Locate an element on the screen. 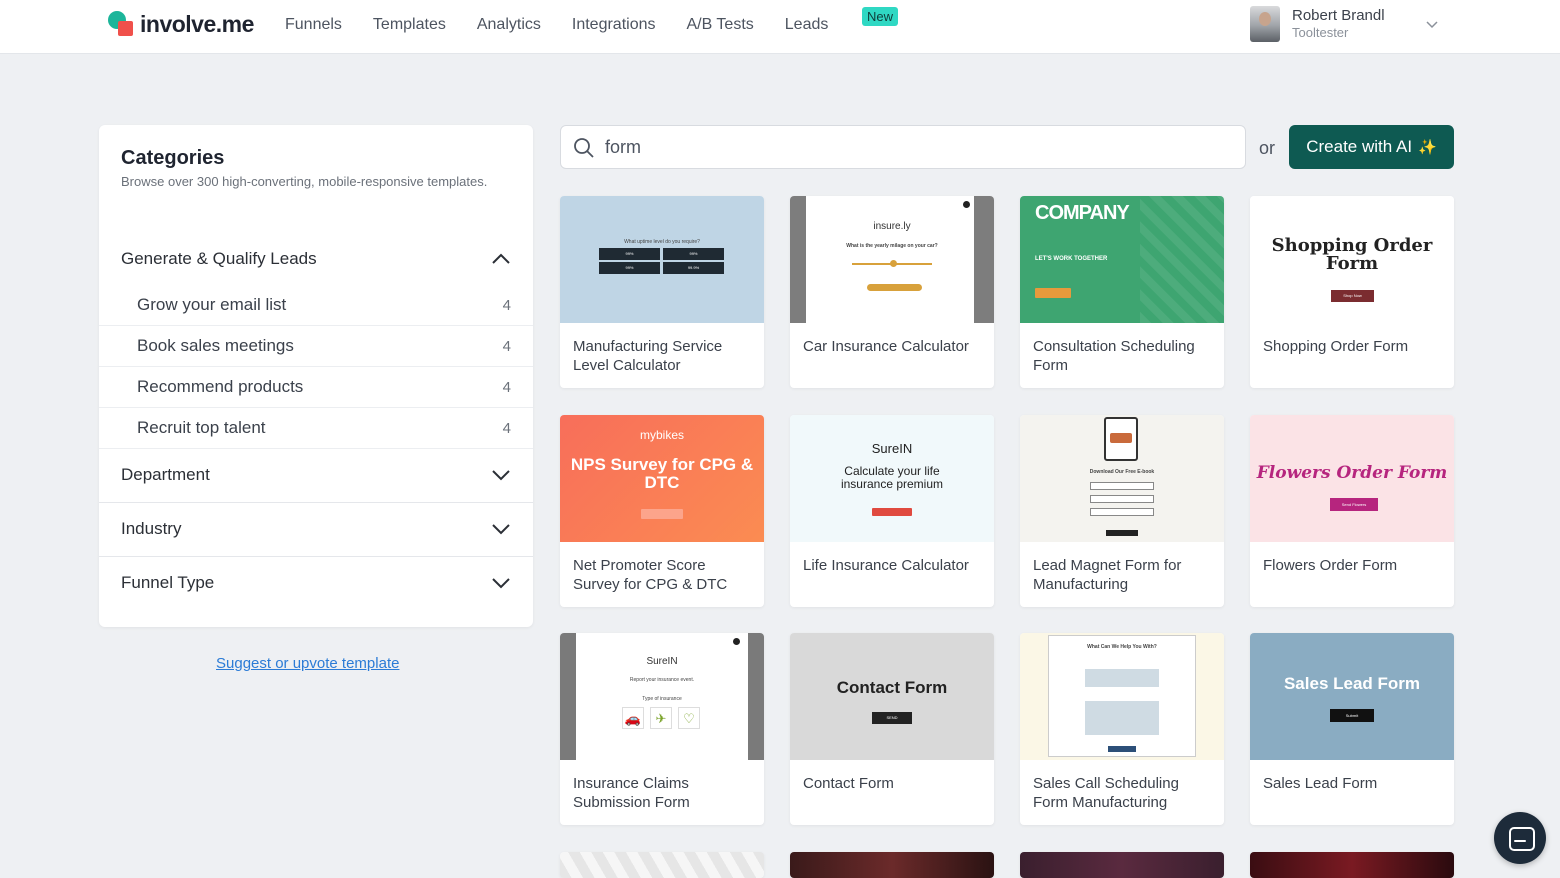  thumb-subtext: Type of insurance is located at coordinates (662, 699).